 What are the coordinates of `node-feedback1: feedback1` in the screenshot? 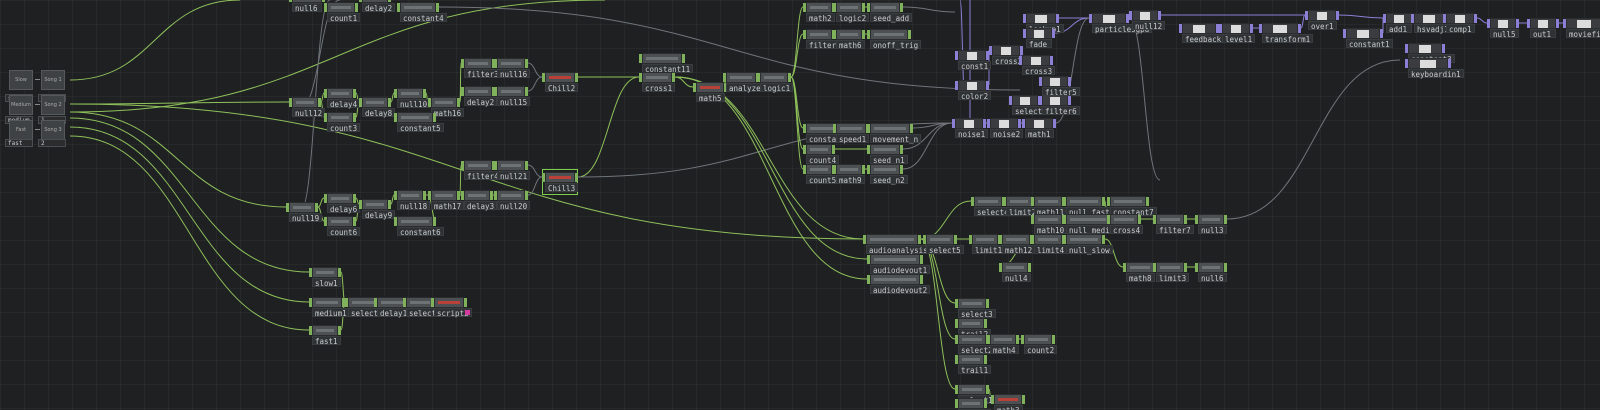 It's located at (1204, 33).